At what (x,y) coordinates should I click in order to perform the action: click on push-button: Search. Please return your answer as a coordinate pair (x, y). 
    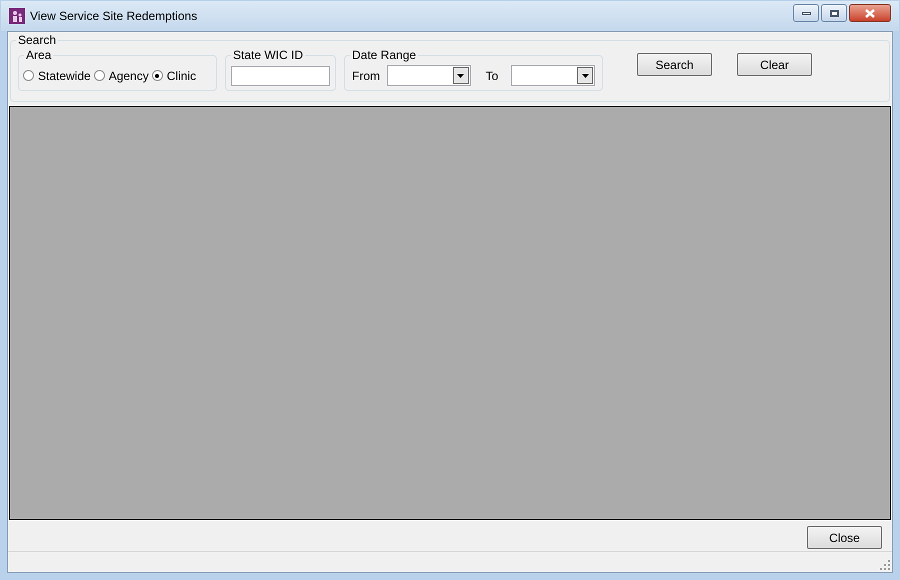
    Looking at the image, I should click on (674, 64).